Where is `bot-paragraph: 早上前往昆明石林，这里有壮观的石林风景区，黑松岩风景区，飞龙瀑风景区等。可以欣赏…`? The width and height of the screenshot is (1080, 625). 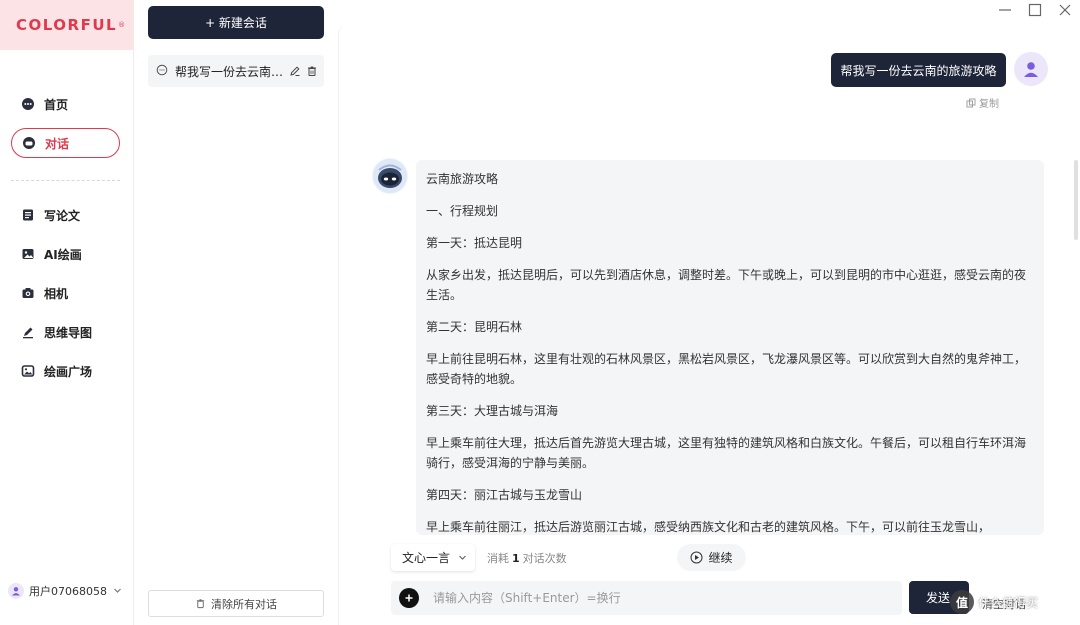
bot-paragraph: 早上前往昆明石林，这里有壮观的石林风景区，黑松岩风景区，飞龙瀑风景区等。可以欣赏… is located at coordinates (726, 369).